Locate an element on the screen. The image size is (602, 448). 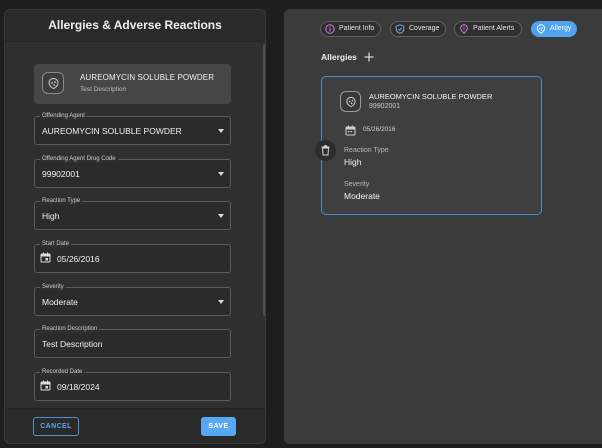
alert-pin-icon is located at coordinates (464, 29).